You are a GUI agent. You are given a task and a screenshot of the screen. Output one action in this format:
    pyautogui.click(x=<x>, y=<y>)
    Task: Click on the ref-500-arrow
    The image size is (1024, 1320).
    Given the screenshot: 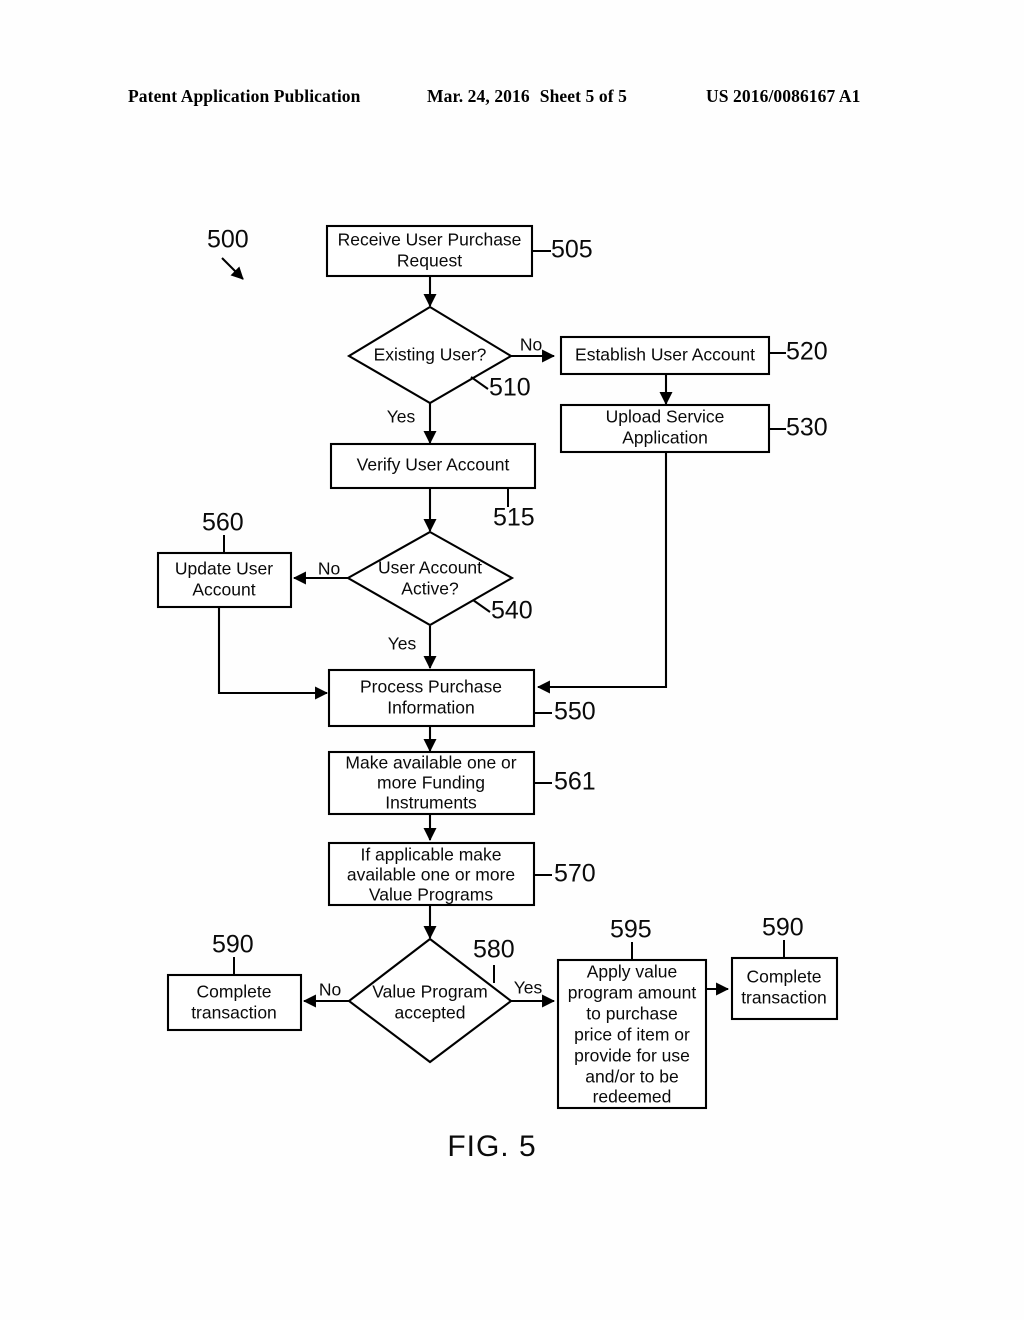 What is the action you would take?
    pyautogui.click(x=232, y=268)
    